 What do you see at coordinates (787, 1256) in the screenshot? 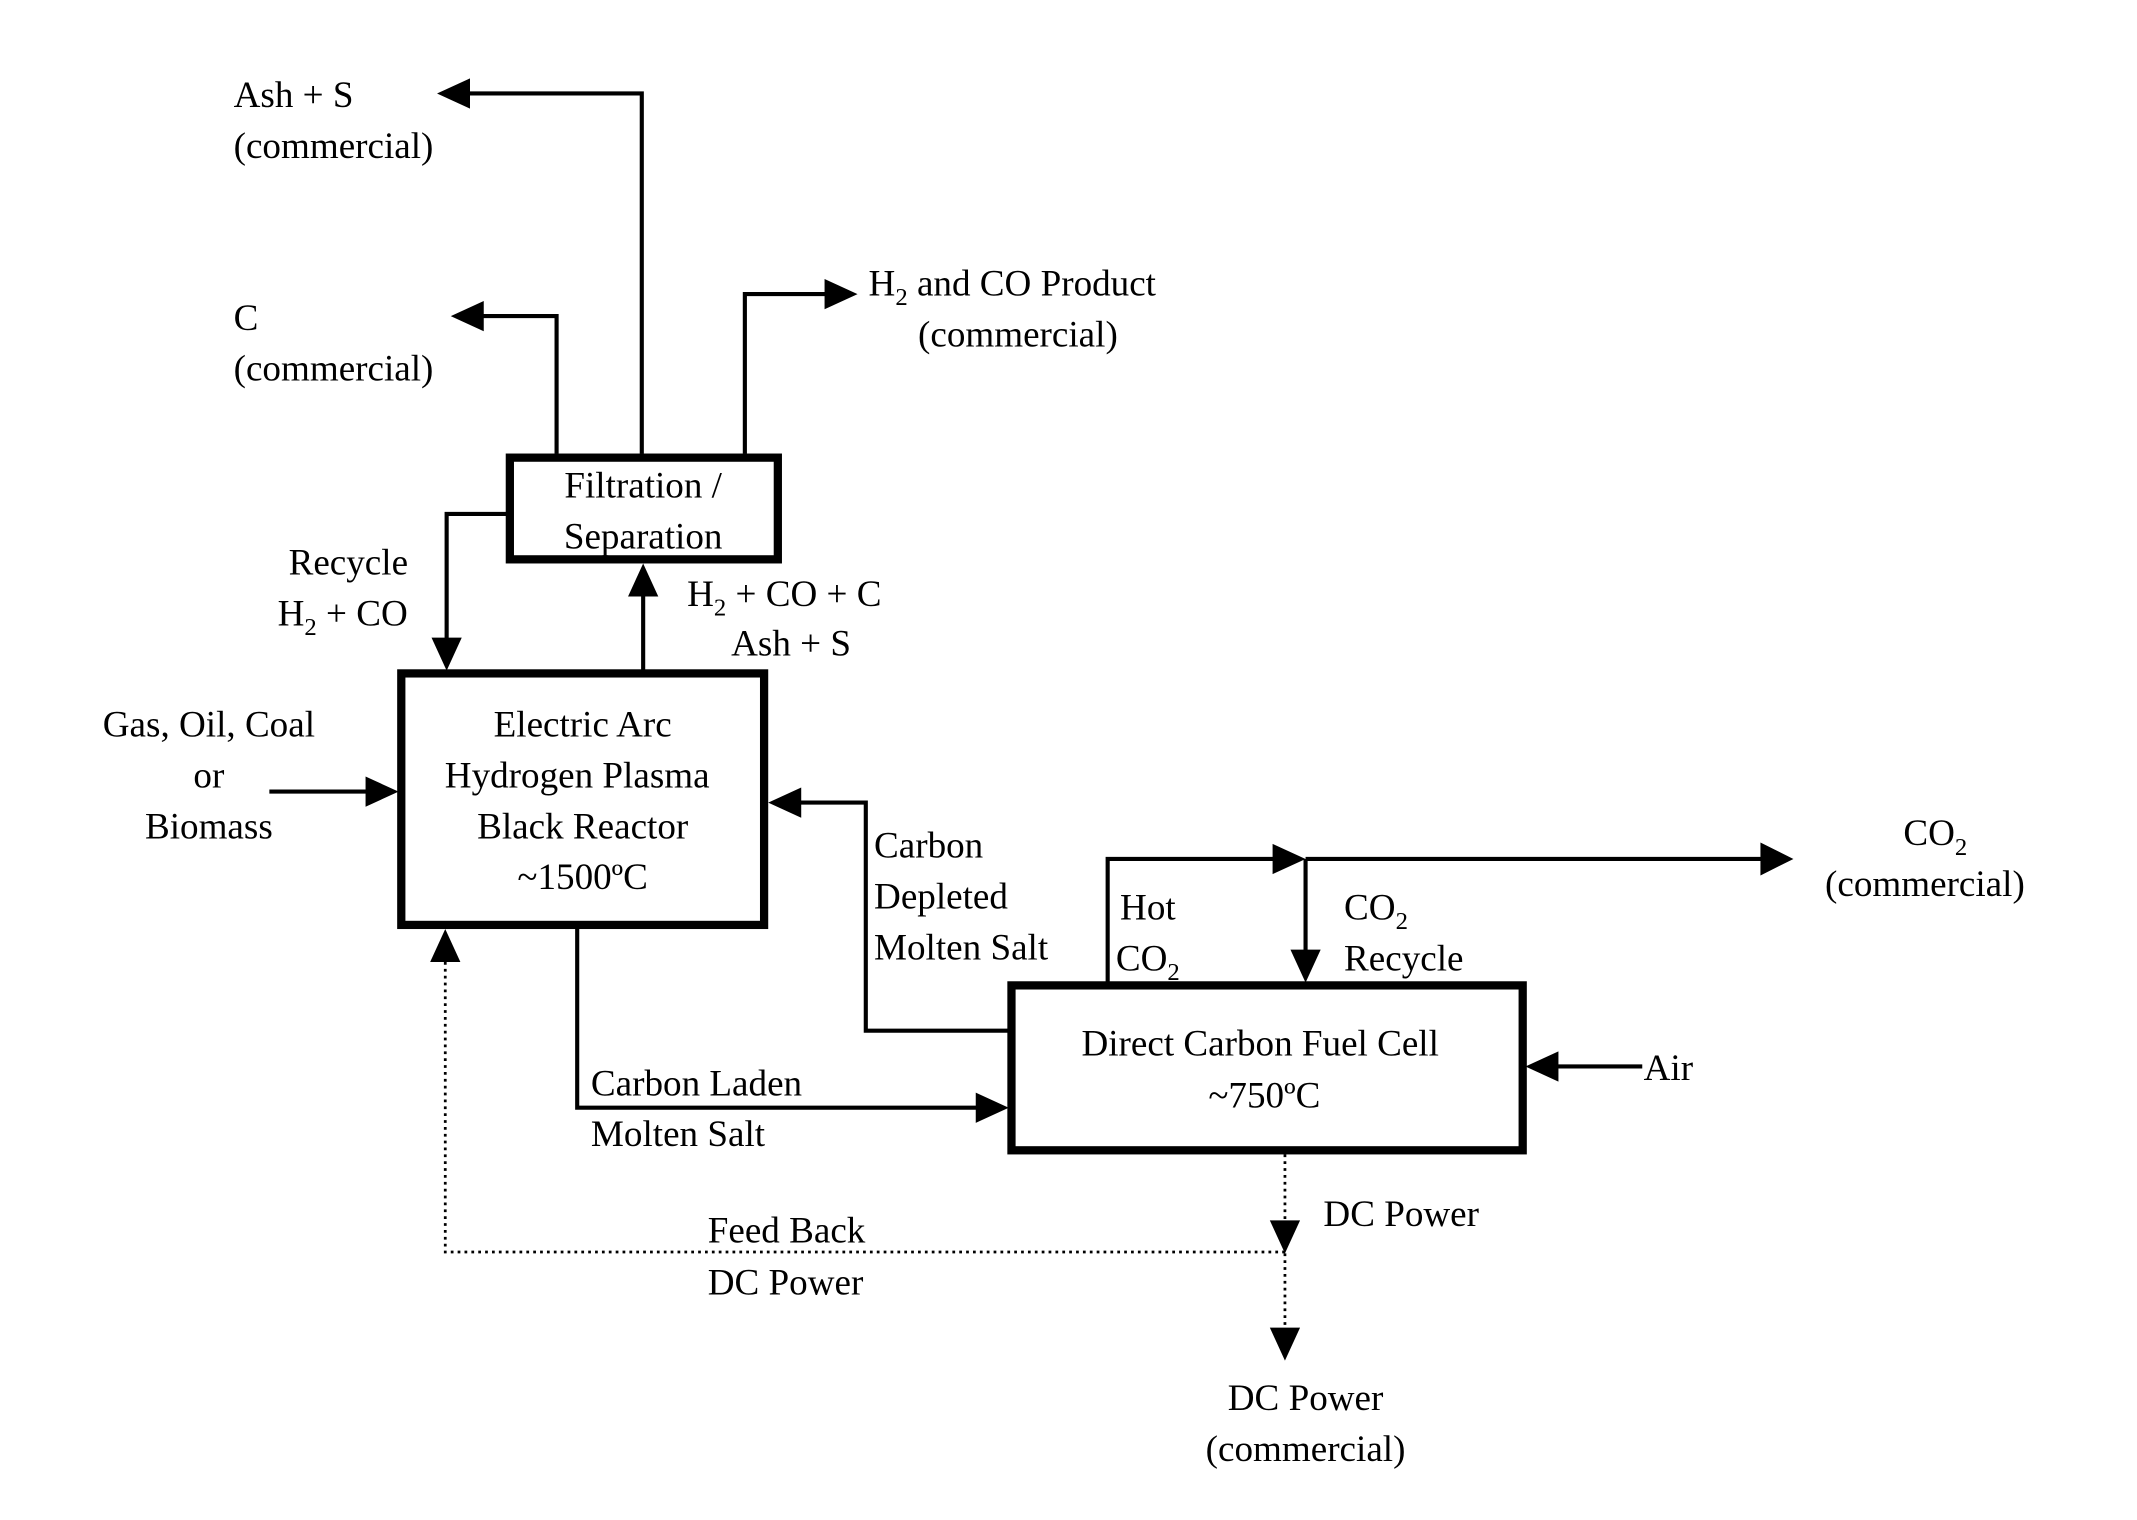
I see `label-feedback-dc-power: Feed Back DC Power` at bounding box center [787, 1256].